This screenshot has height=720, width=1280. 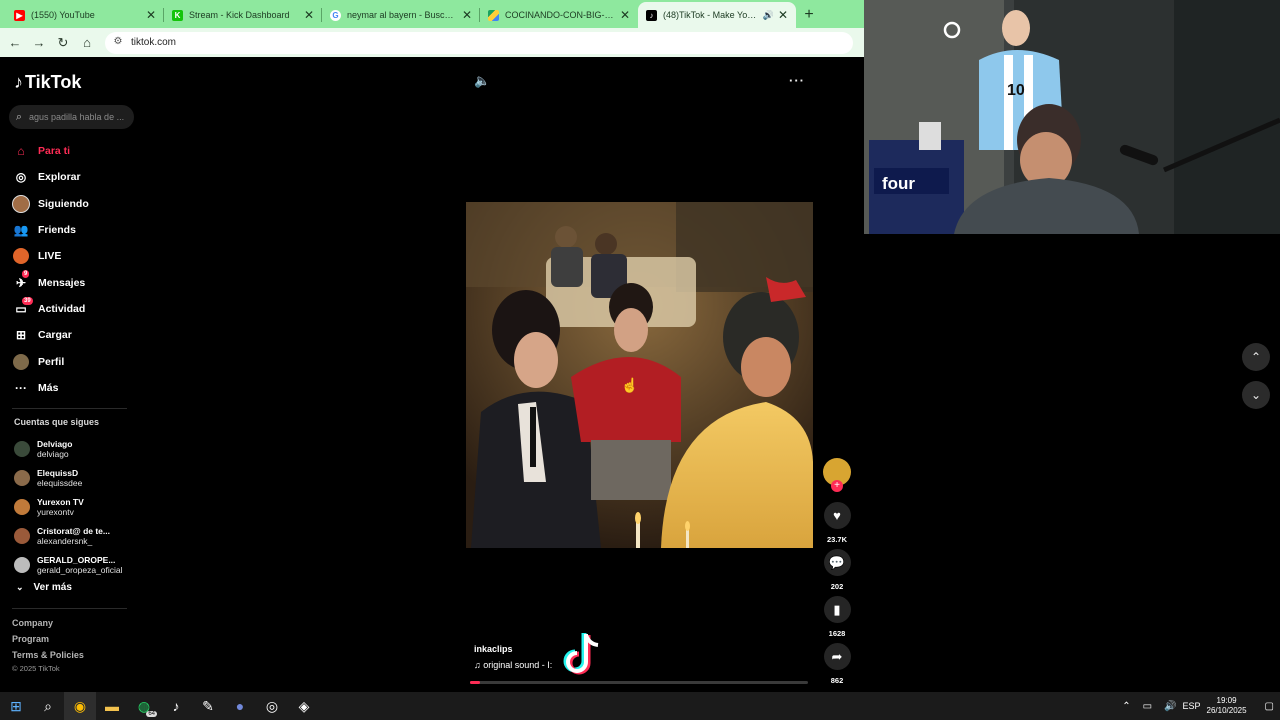 What do you see at coordinates (48, 642) in the screenshot?
I see `footer-link-program: Program` at bounding box center [48, 642].